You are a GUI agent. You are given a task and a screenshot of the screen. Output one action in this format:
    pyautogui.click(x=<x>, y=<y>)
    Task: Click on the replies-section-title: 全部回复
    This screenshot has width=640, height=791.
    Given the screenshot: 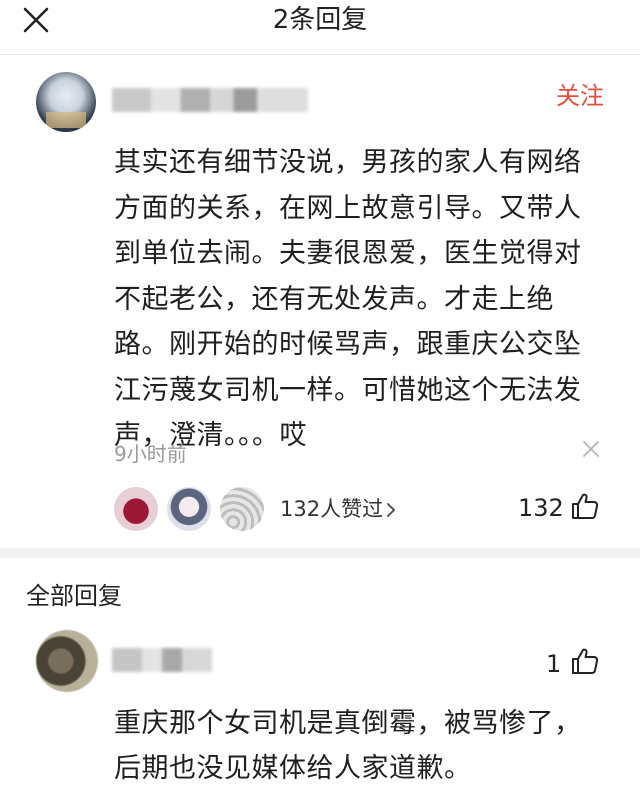 What is the action you would take?
    pyautogui.click(x=74, y=596)
    